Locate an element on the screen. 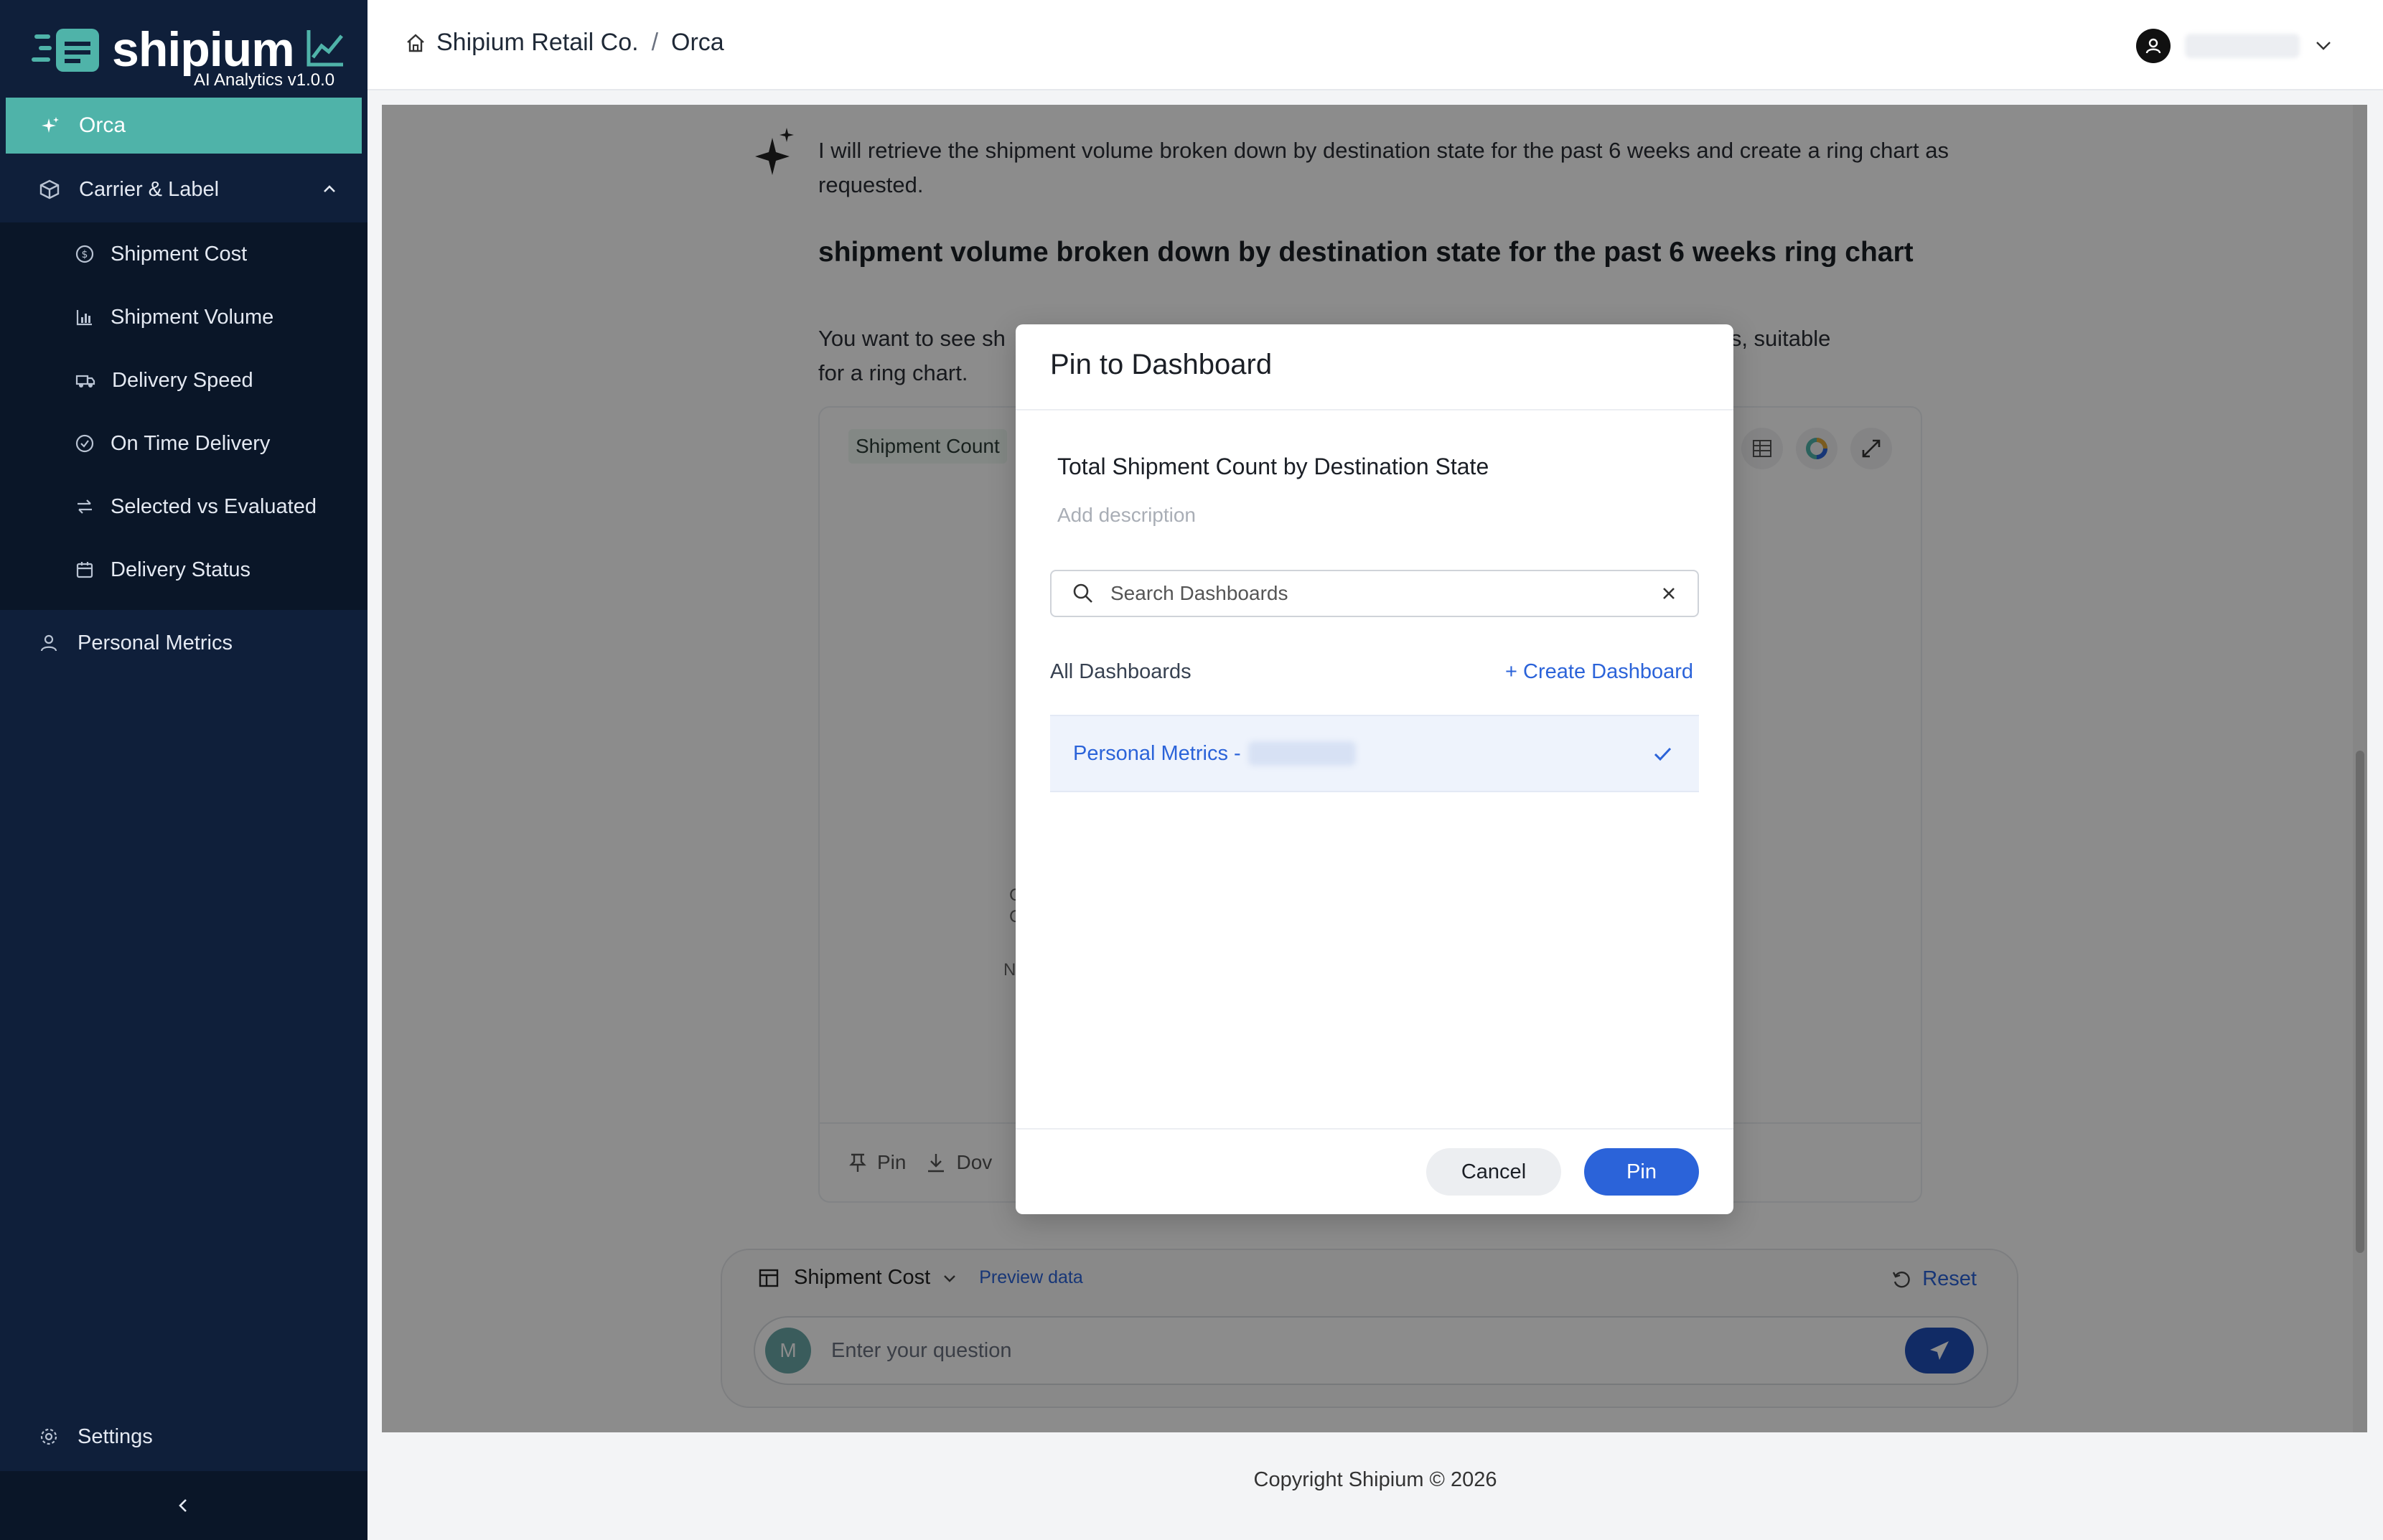 This screenshot has width=2383, height=1540. sidebar-item-delivery-status: Delivery Status is located at coordinates (183, 569).